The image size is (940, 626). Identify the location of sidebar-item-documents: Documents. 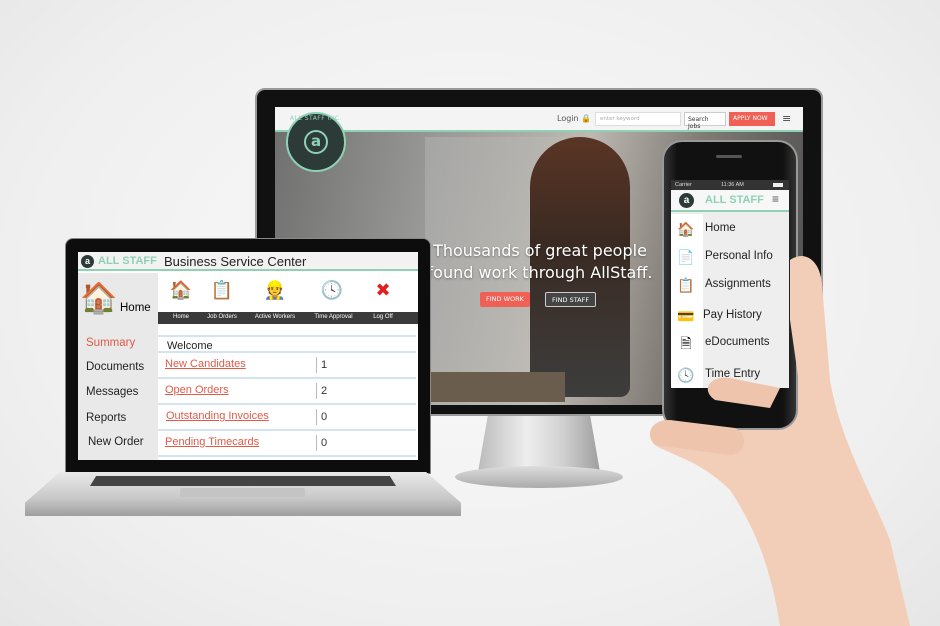
(115, 367).